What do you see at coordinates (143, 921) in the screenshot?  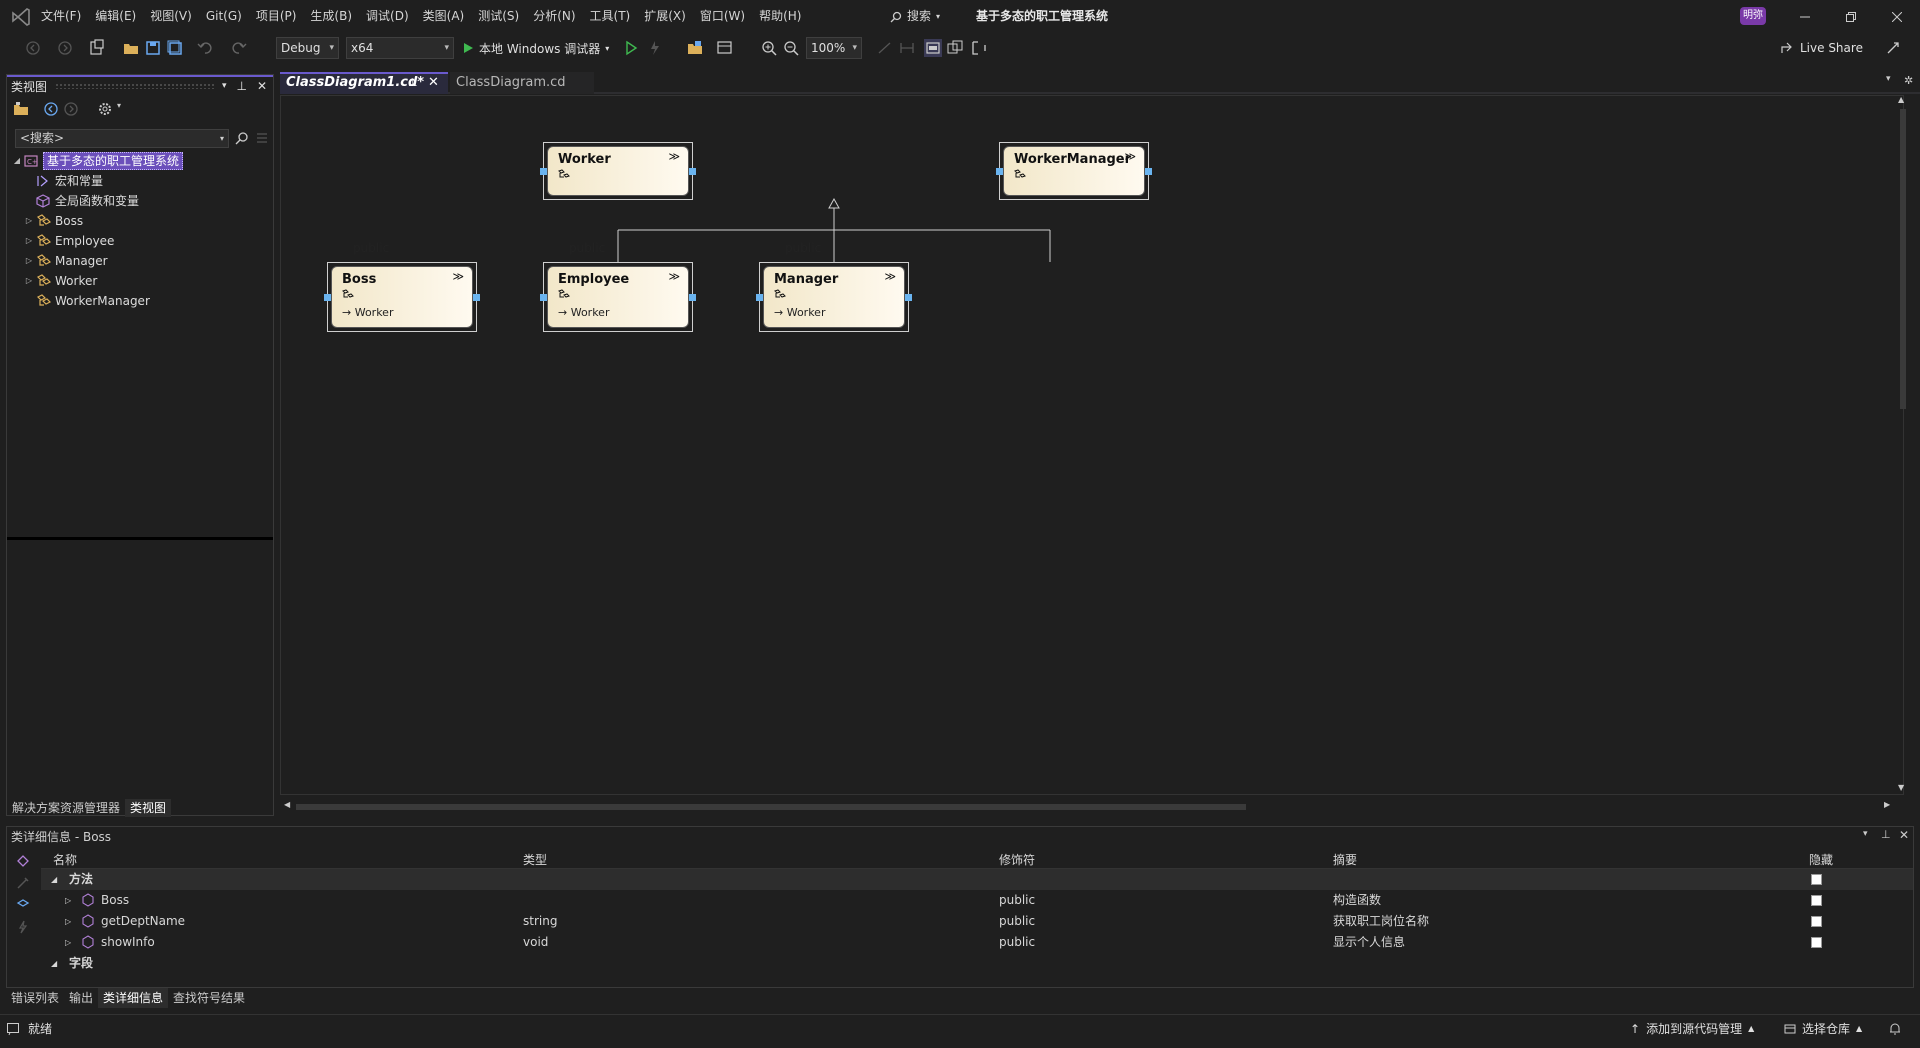 I see `member-name: getDeptName` at bounding box center [143, 921].